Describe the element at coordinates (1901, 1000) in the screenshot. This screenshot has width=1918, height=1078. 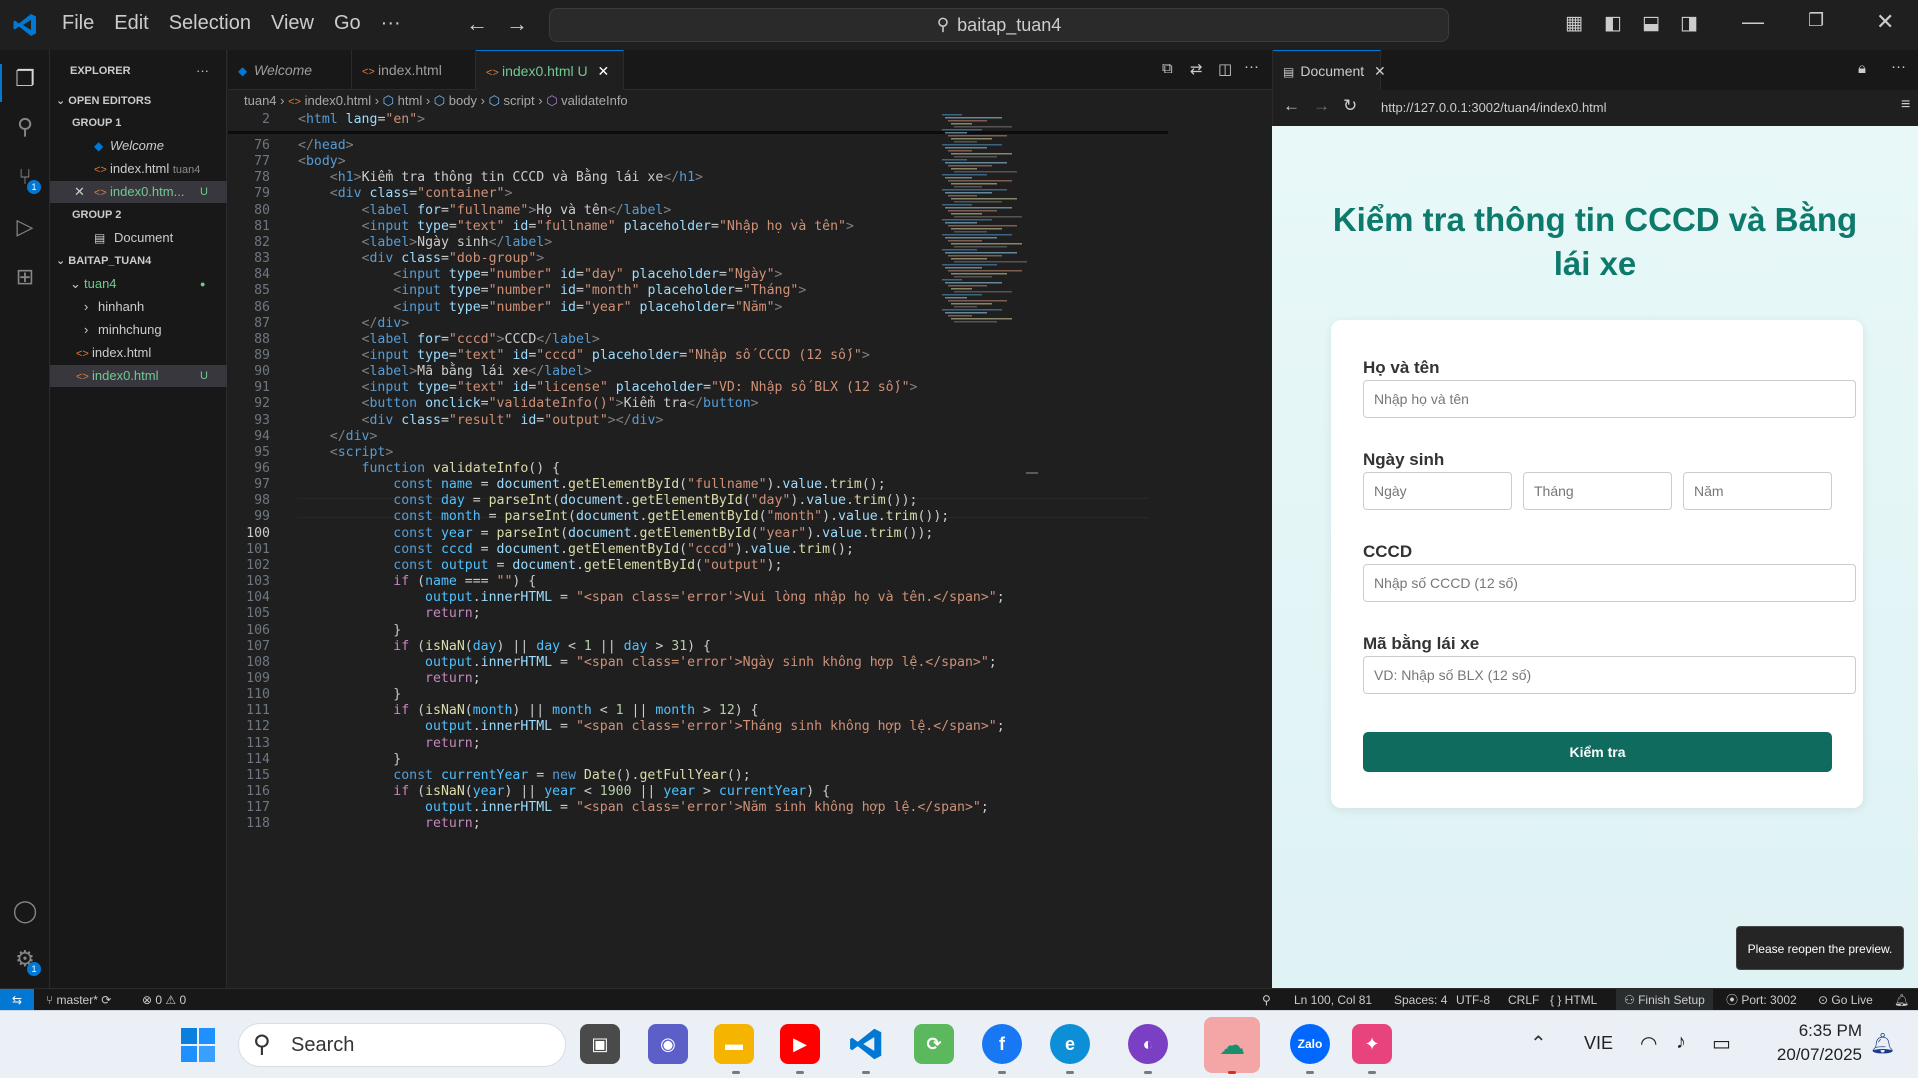
I see `notifications-bell-icon: 🔔︎` at that location.